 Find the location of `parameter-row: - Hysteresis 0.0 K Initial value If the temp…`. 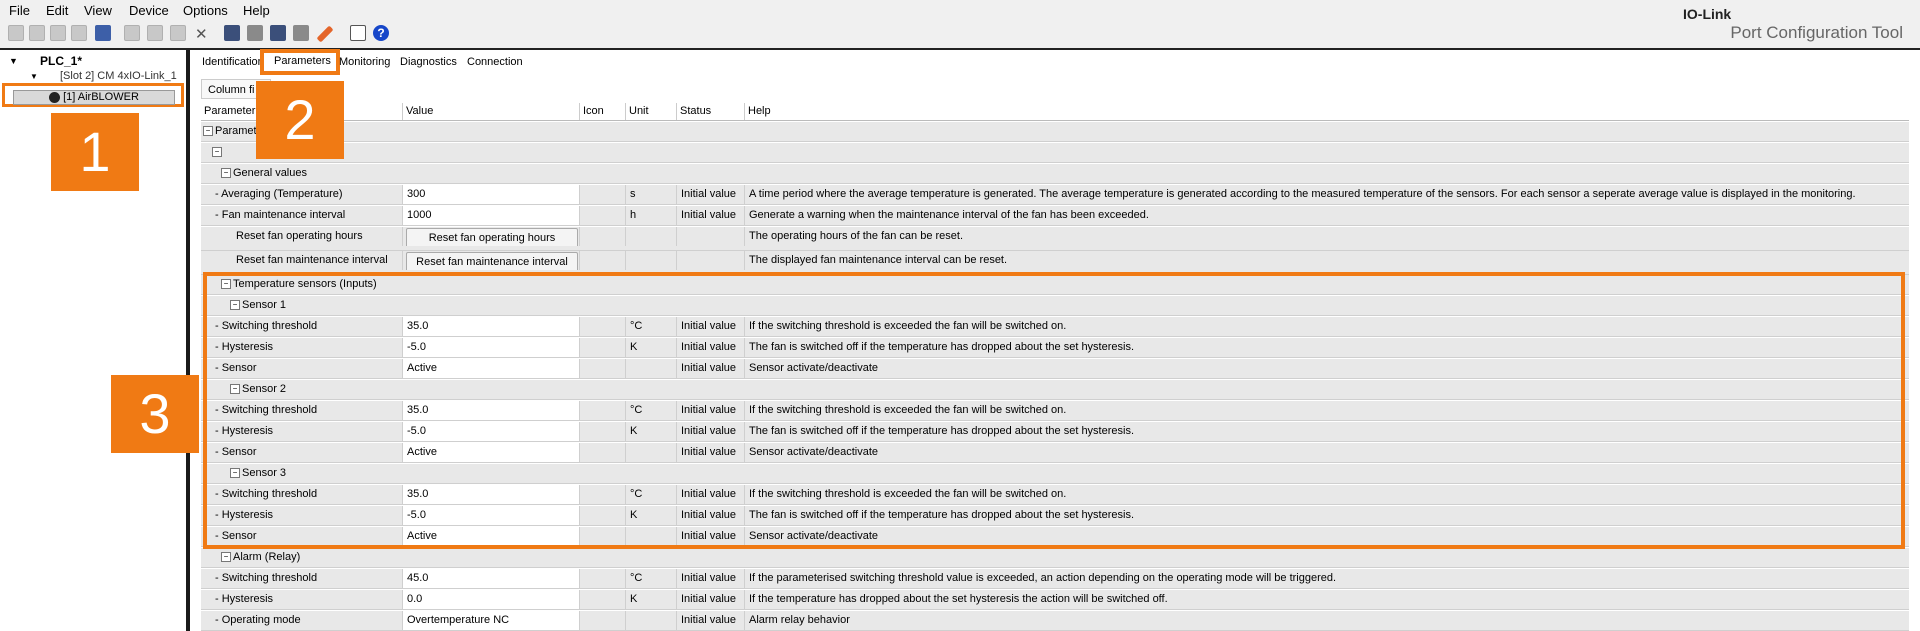

parameter-row: - Hysteresis 0.0 K Initial value If the temp… is located at coordinates (1055, 600).